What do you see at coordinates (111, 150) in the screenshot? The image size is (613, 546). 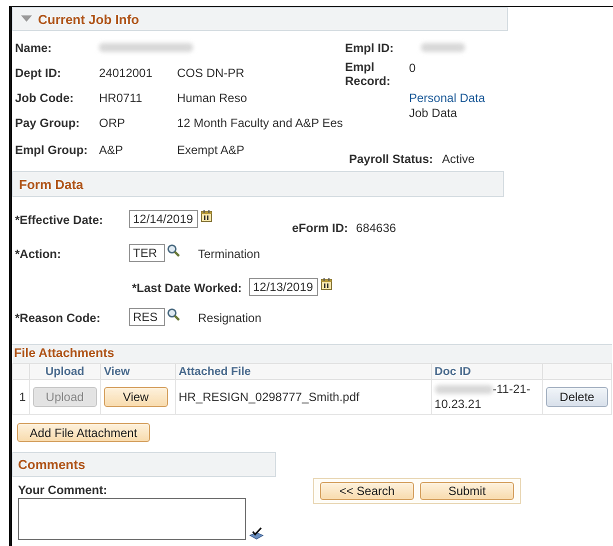 I see `field-value: A&P` at bounding box center [111, 150].